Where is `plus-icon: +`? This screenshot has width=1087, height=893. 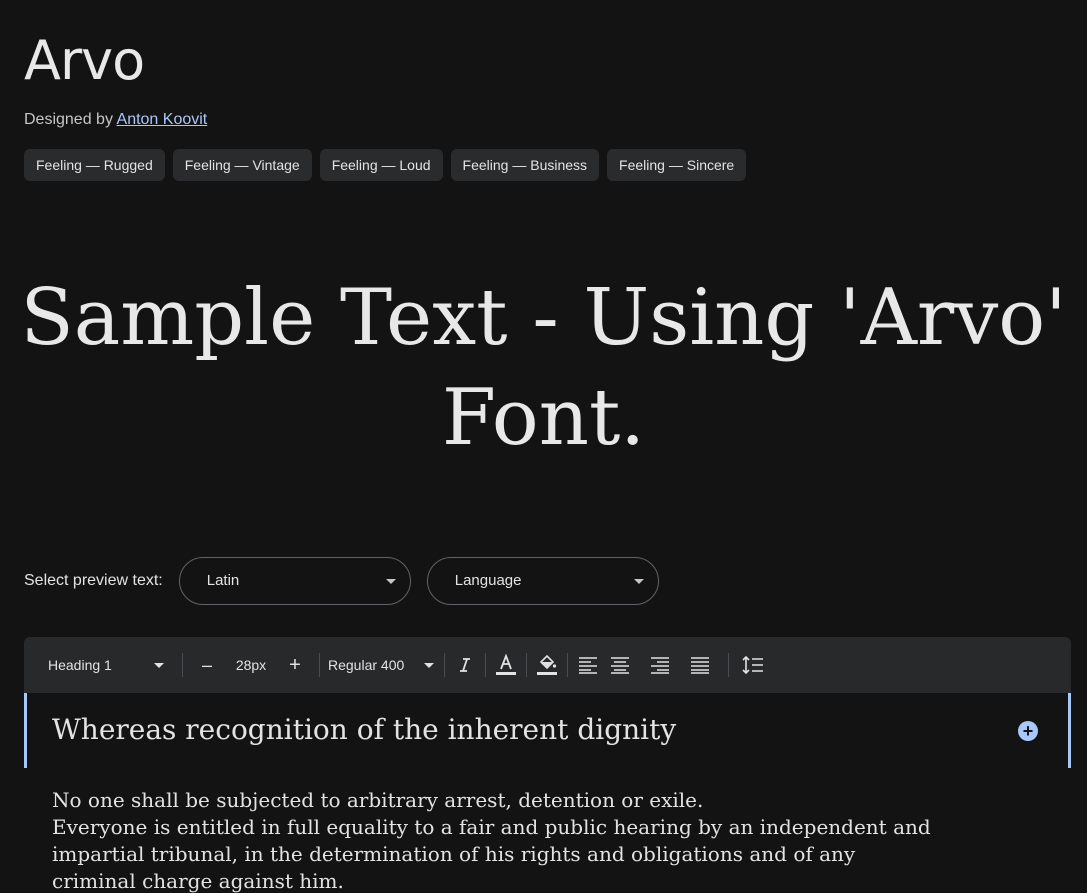
plus-icon: + is located at coordinates (1028, 731).